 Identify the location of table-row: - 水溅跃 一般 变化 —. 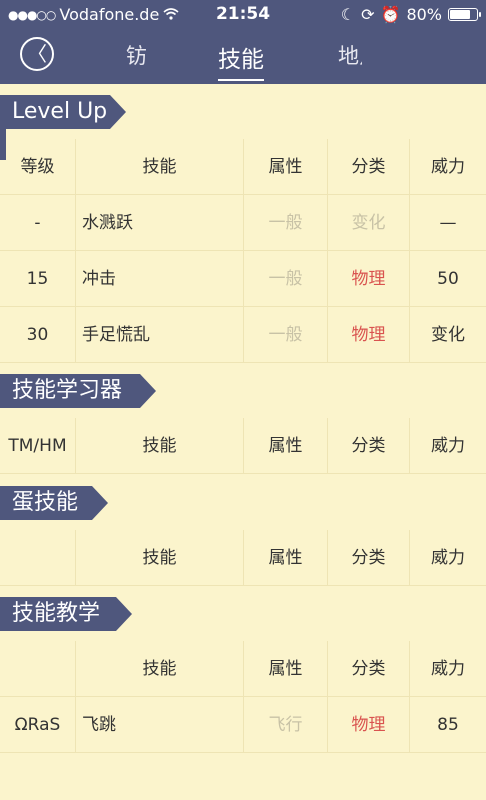
(243, 223).